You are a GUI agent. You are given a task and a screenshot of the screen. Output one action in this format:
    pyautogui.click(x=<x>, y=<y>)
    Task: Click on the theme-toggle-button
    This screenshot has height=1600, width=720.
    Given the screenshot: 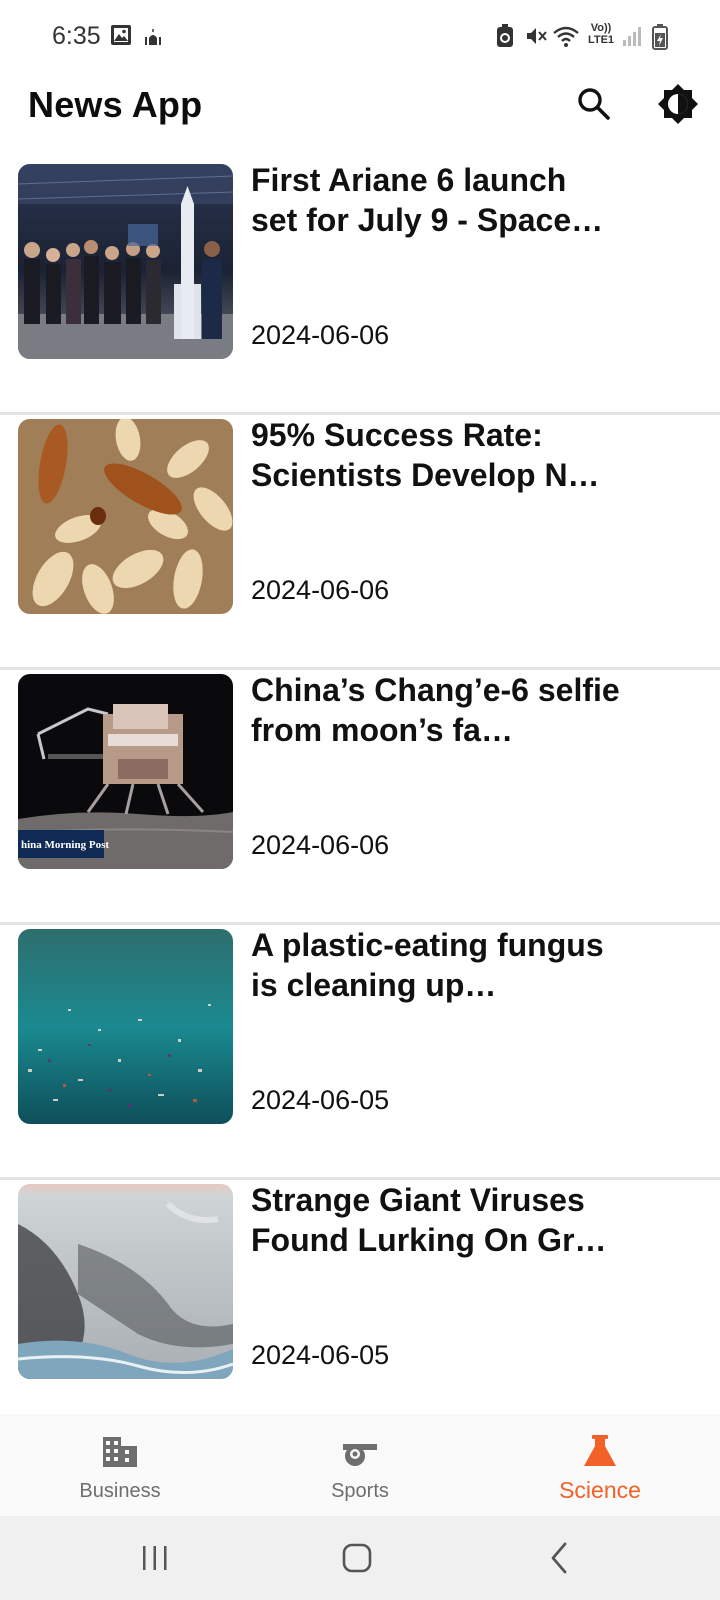 What is the action you would take?
    pyautogui.click(x=678, y=104)
    